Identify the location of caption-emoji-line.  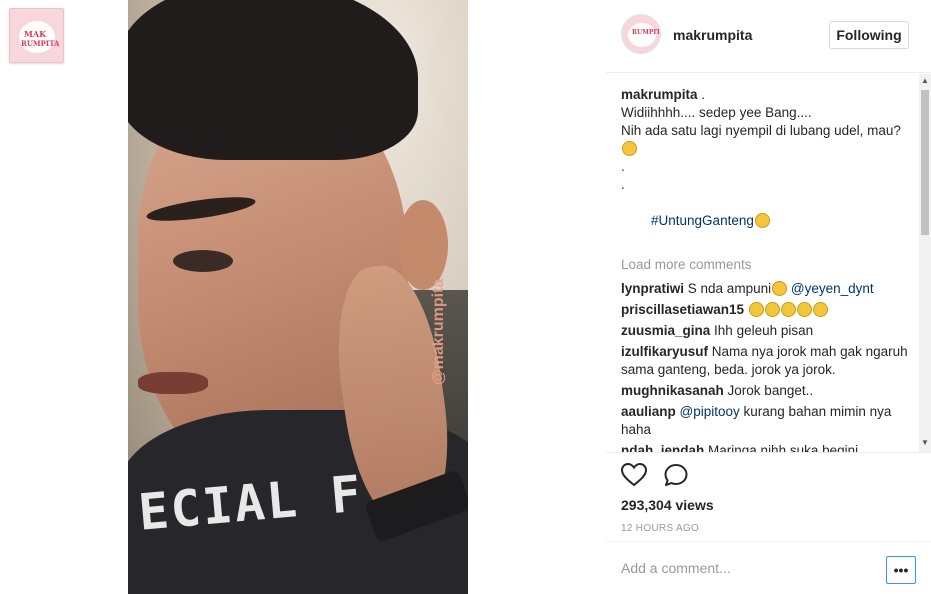
(768, 149).